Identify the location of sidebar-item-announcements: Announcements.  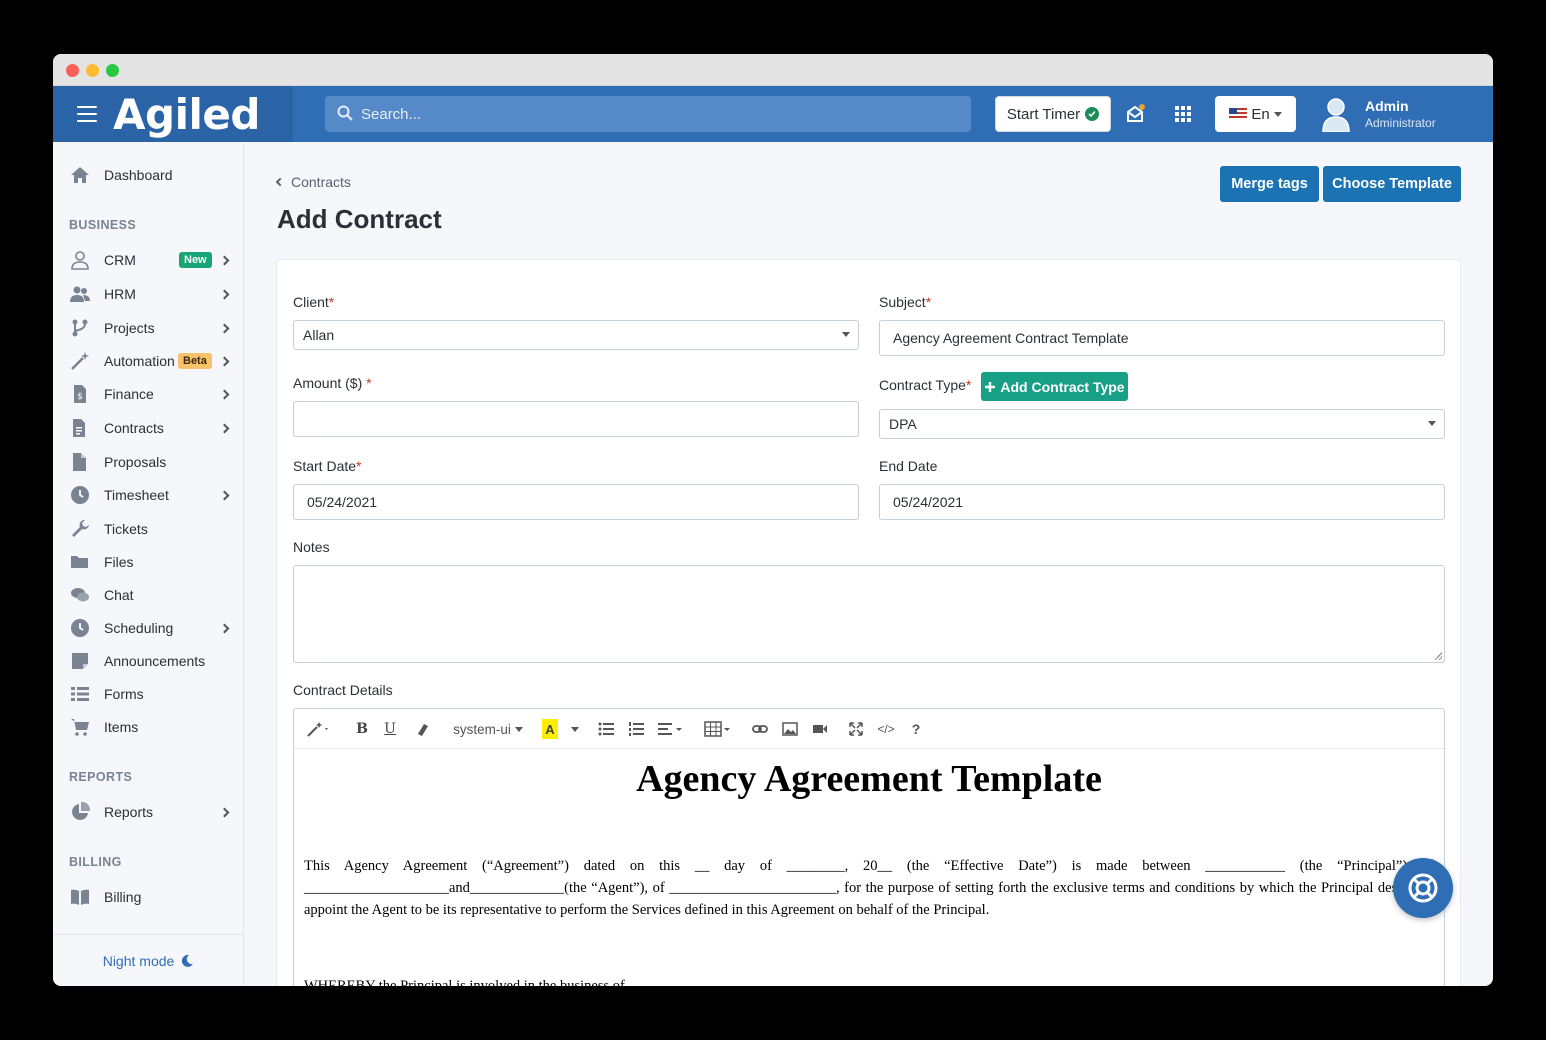
(148, 661).